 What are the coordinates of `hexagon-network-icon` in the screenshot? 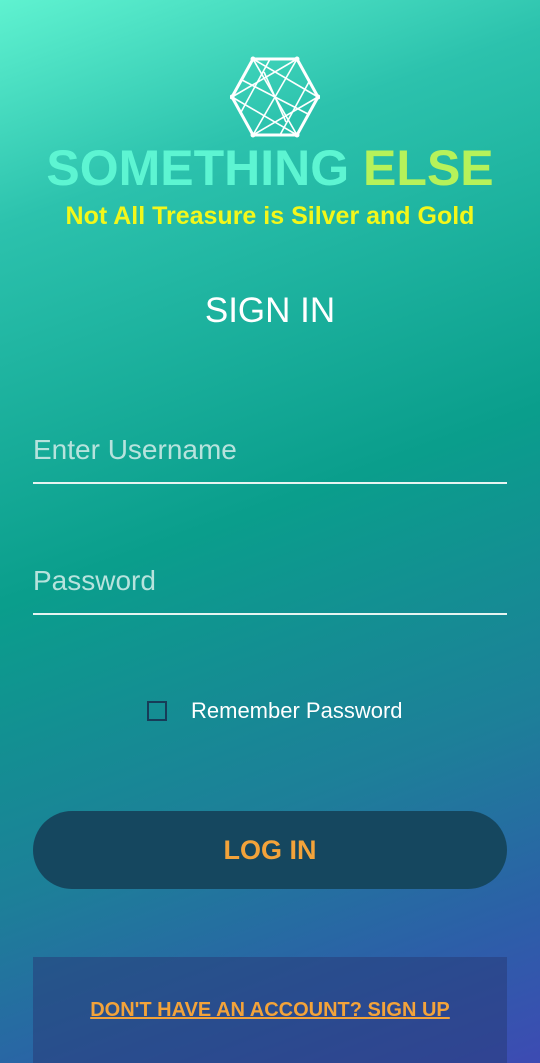 It's located at (275, 97).